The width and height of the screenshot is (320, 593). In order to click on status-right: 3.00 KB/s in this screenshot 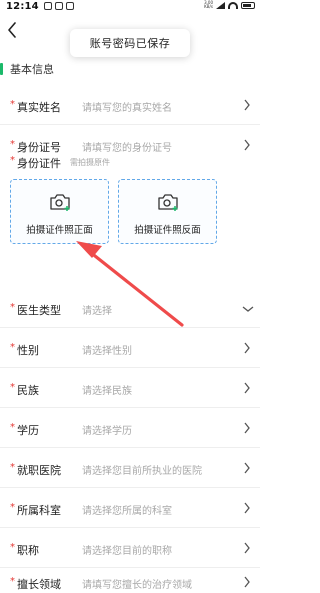, I will do `click(229, 5)`.